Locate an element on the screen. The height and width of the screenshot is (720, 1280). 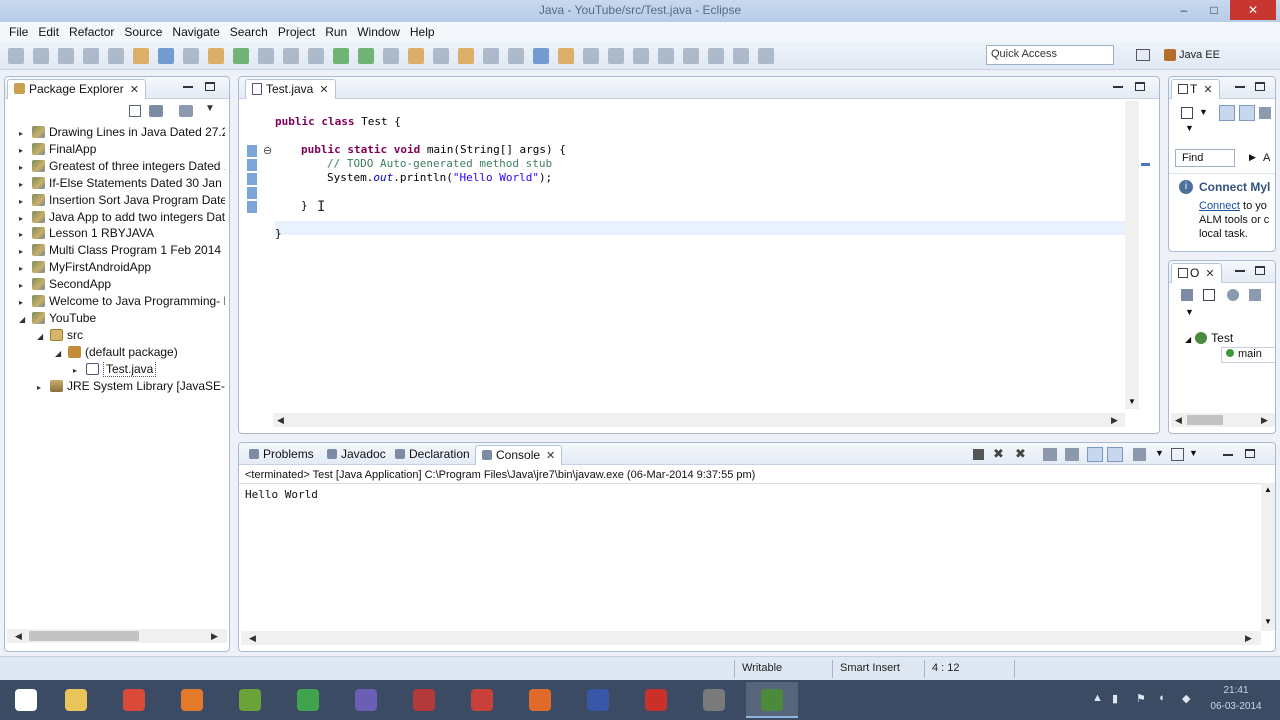
tree-item: ▸ SecondApp is located at coordinates (122, 285).